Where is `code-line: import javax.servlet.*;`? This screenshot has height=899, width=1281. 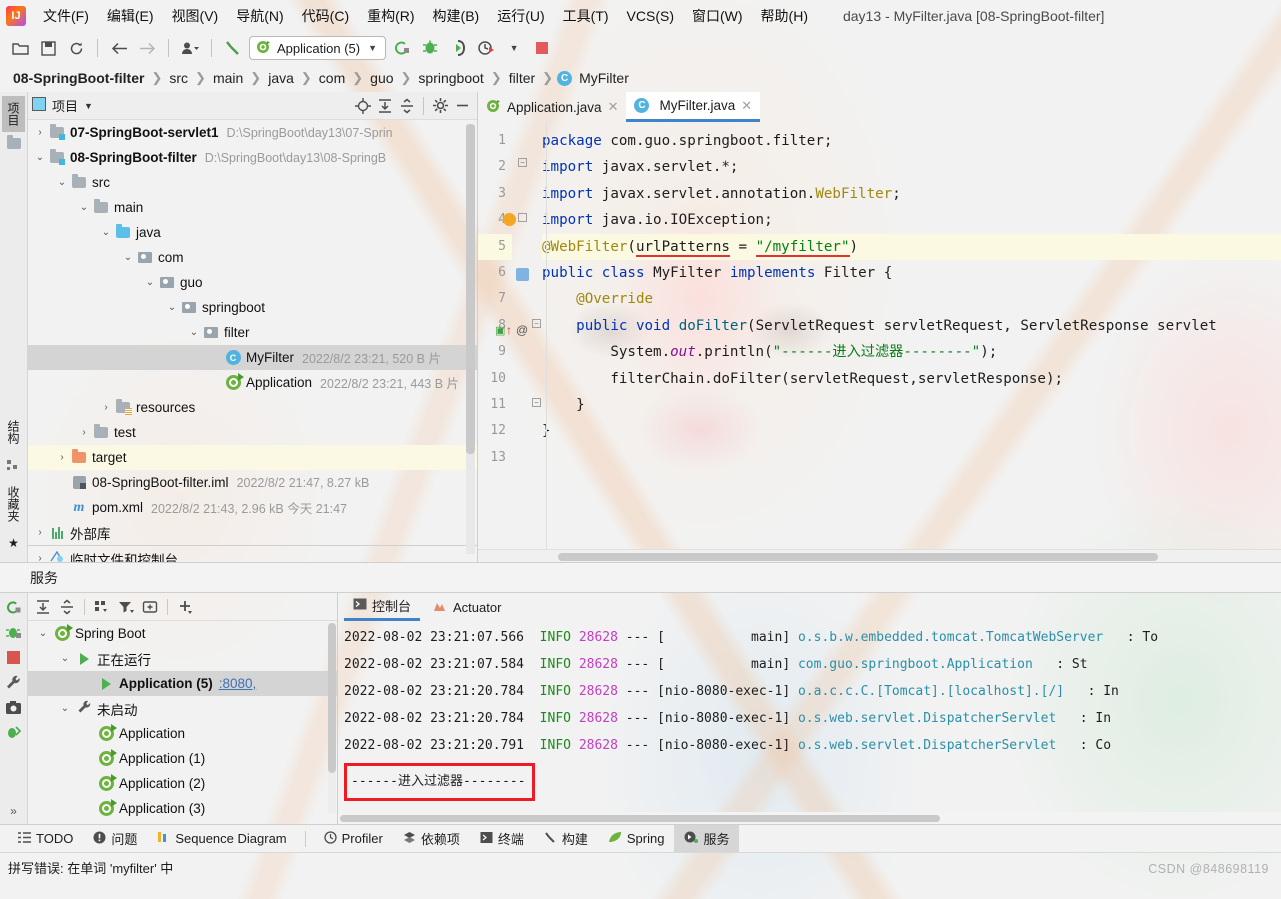 code-line: import javax.servlet.*; is located at coordinates (911, 167).